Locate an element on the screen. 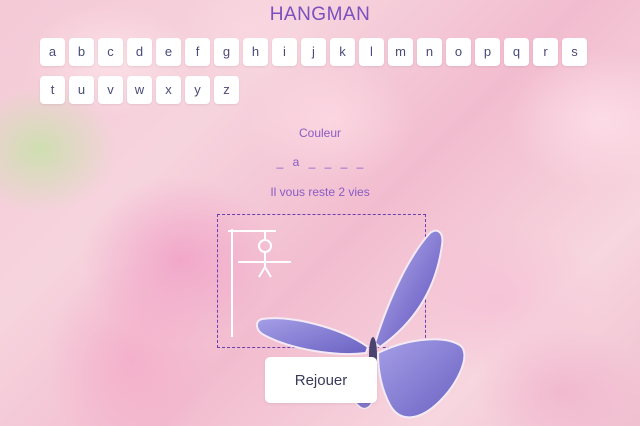 Image resolution: width=640 pixels, height=426 pixels. letter-key-e: e is located at coordinates (168, 52).